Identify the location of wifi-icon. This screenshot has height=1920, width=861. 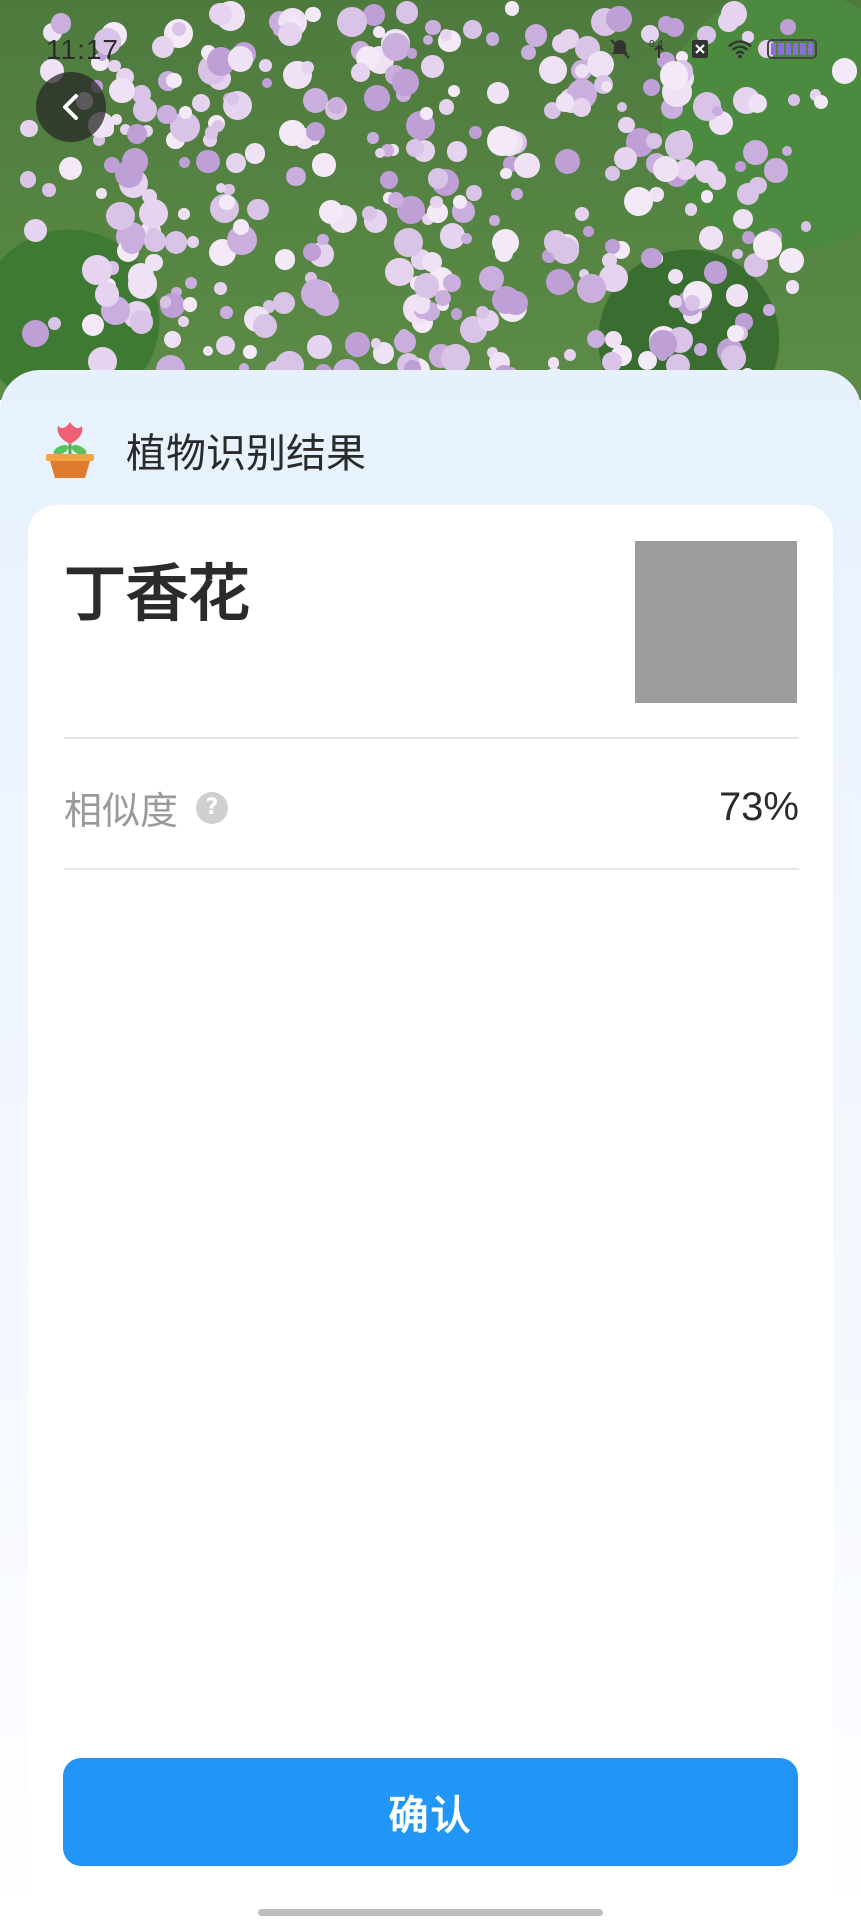
(740, 49).